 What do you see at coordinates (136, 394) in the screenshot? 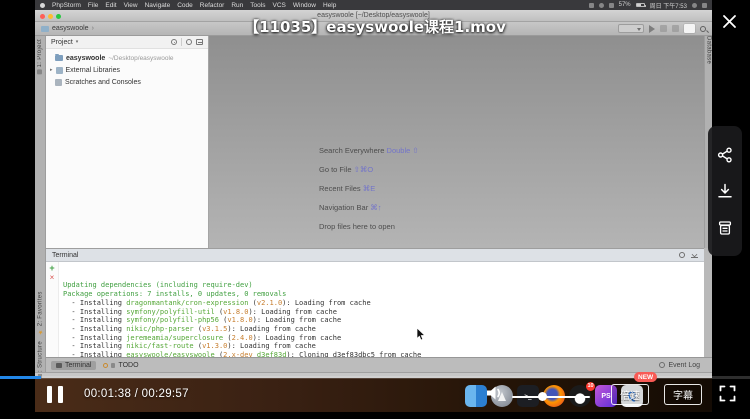
I see `time-display: 00:01:38 / 00:29:57` at bounding box center [136, 394].